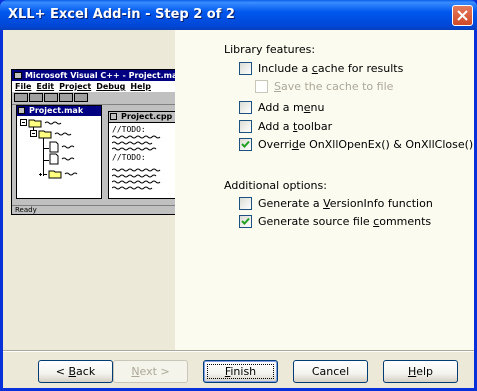 This screenshot has height=391, width=477. I want to click on focus-rect, so click(240, 371).